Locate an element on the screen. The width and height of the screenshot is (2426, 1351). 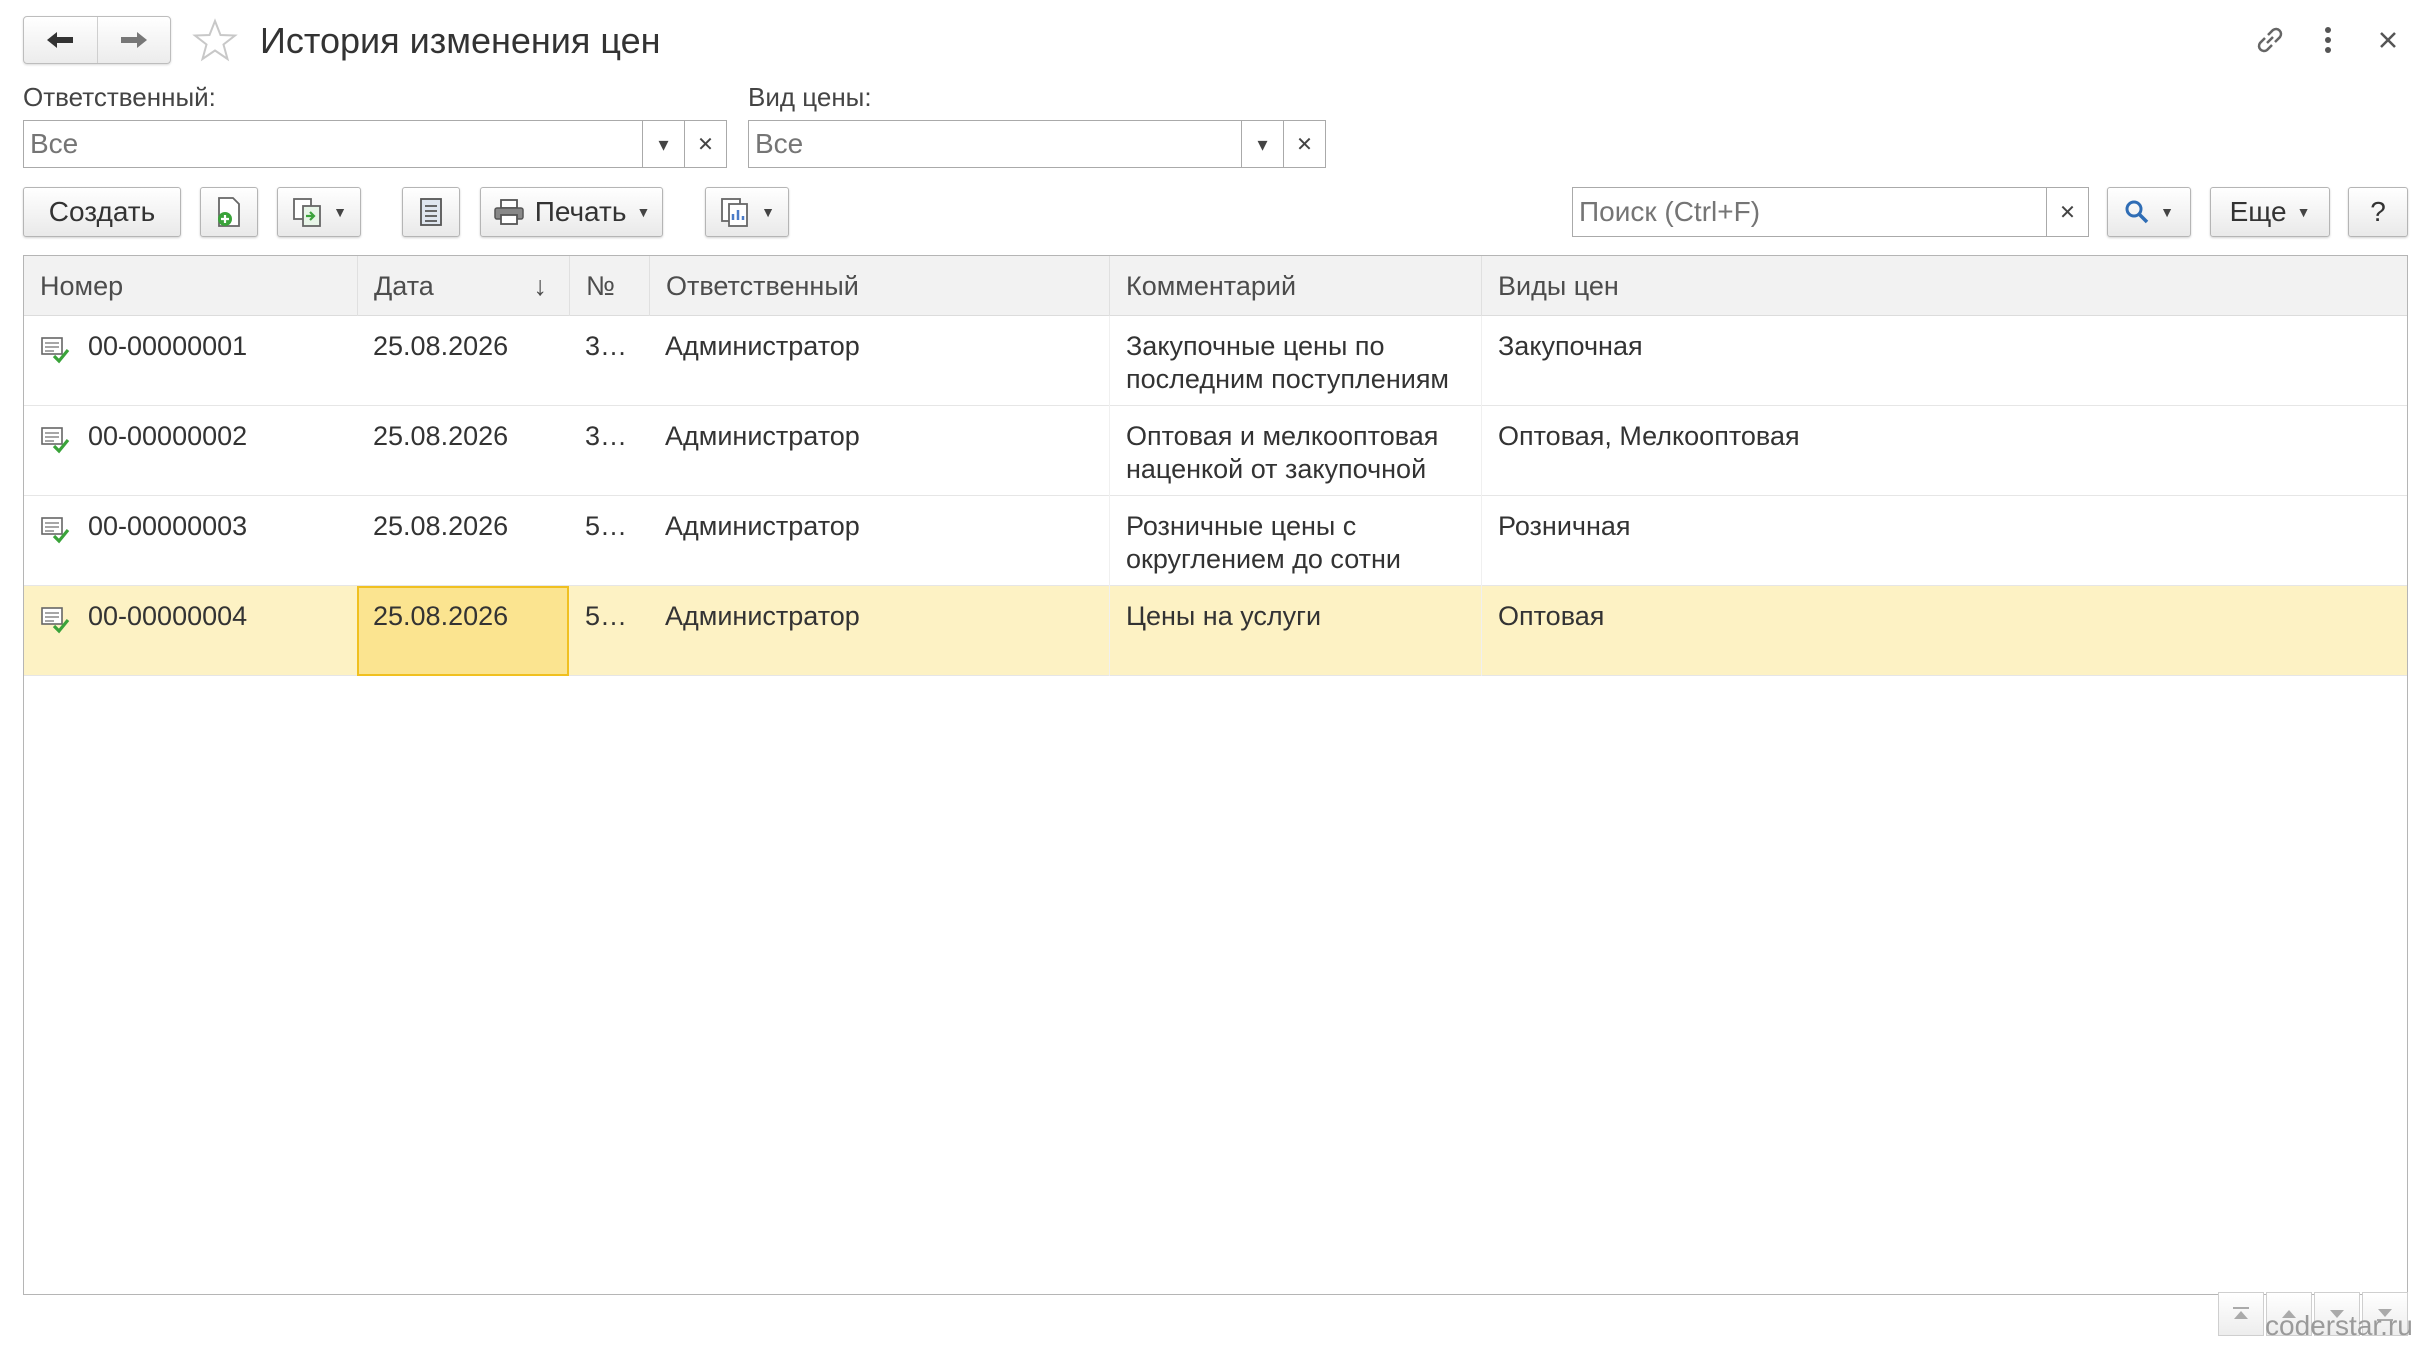
price-type-dropdown-button: ▾ is located at coordinates (1262, 144).